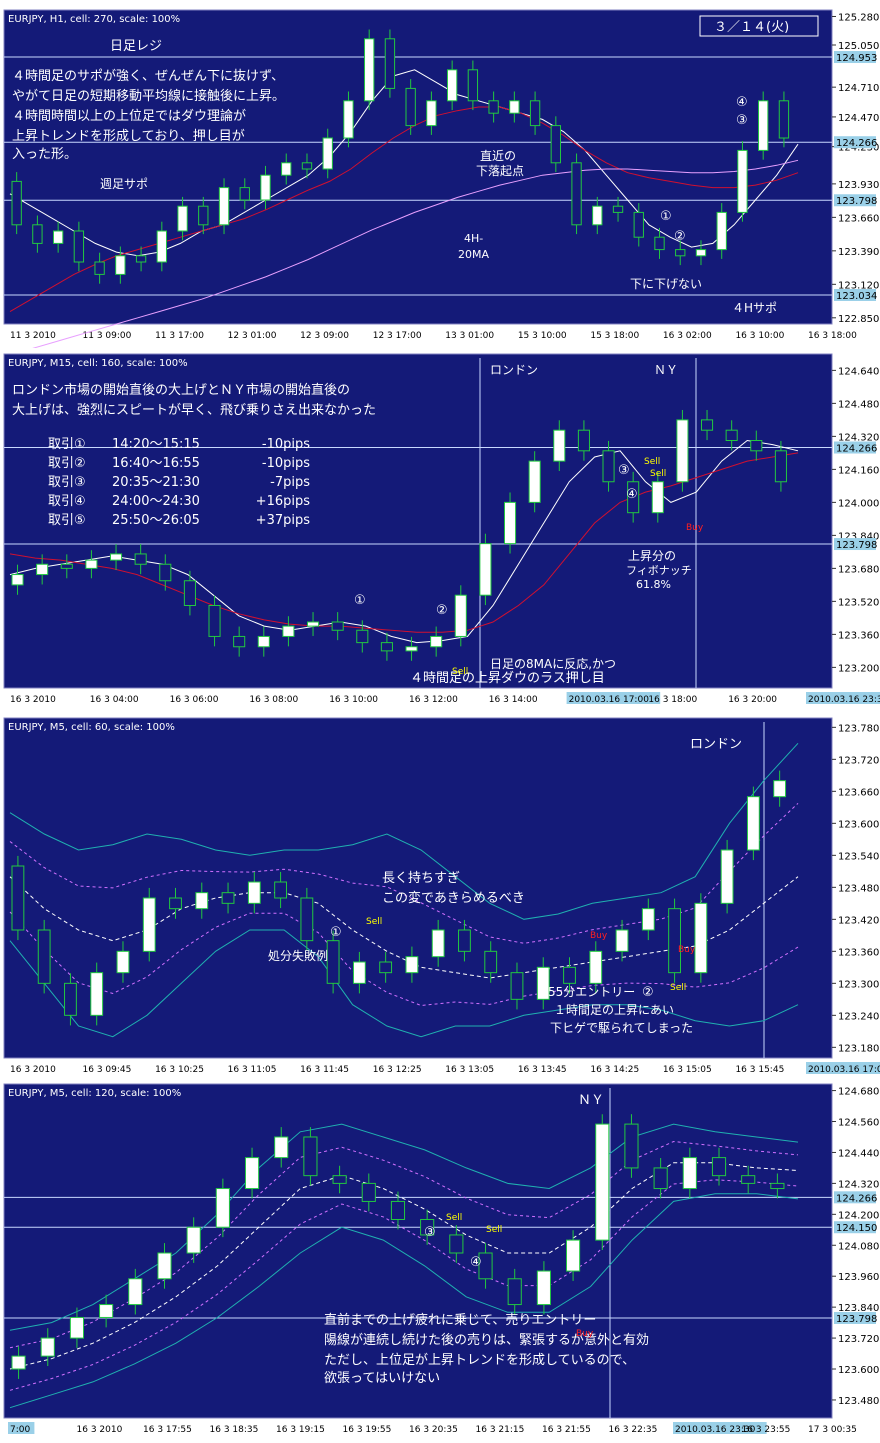 The image size is (880, 1443). Describe the element at coordinates (324, 336) in the screenshot. I see `x-tick-label: 12 3 09:00` at that location.